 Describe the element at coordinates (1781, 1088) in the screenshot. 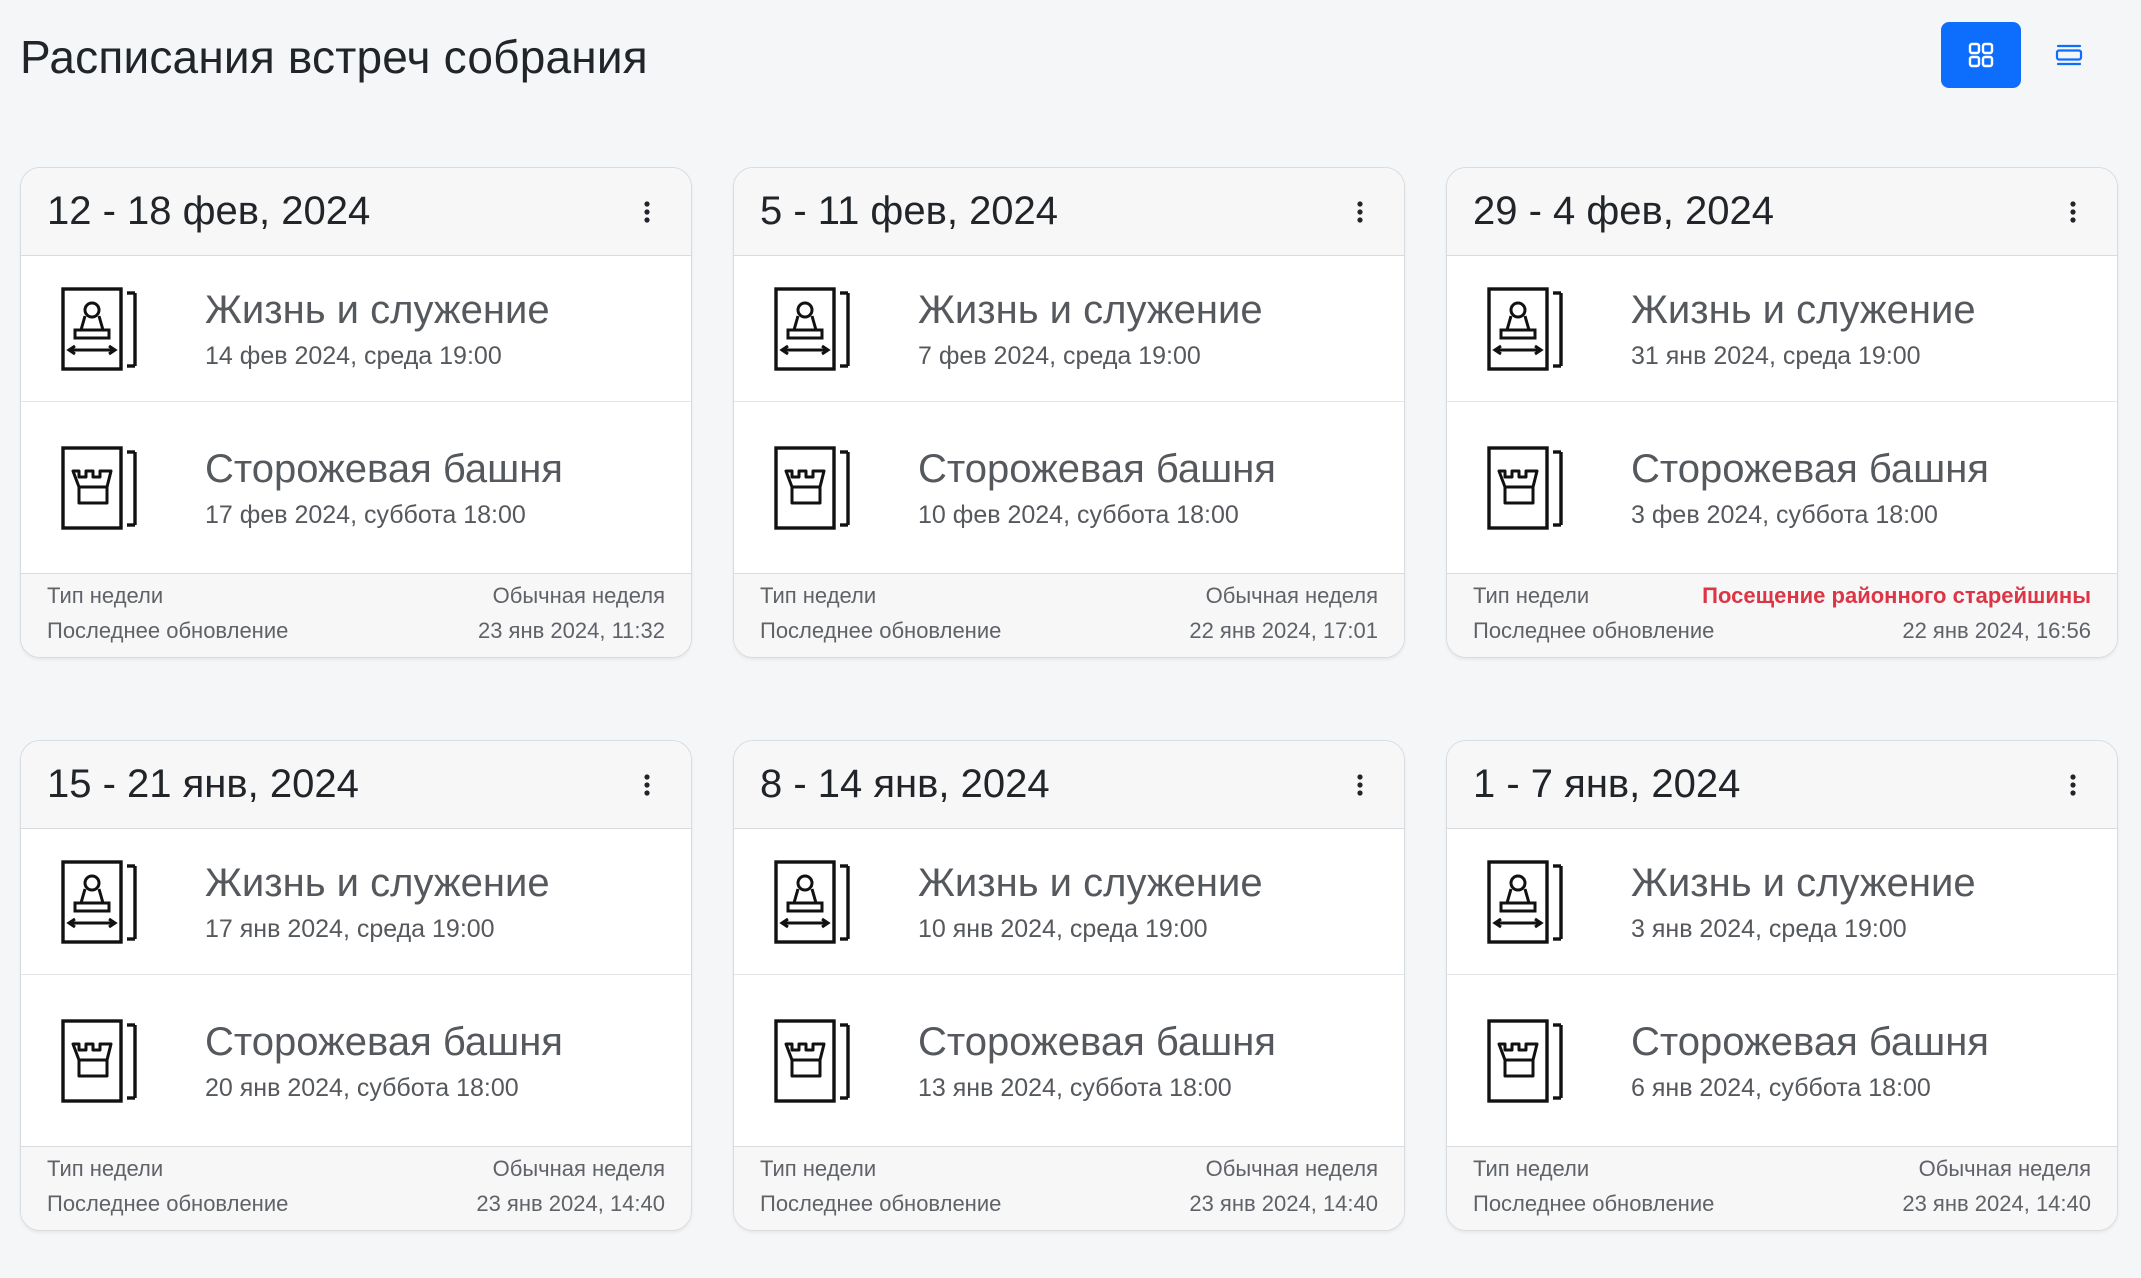

I see `meeting-date: 6 янв 2024, суббота 18:00` at that location.